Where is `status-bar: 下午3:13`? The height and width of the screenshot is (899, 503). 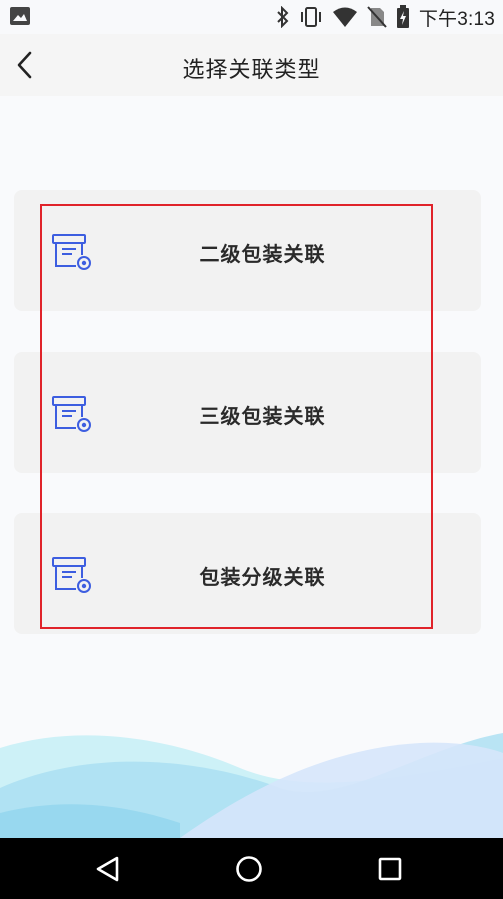 status-bar: 下午3:13 is located at coordinates (251, 17).